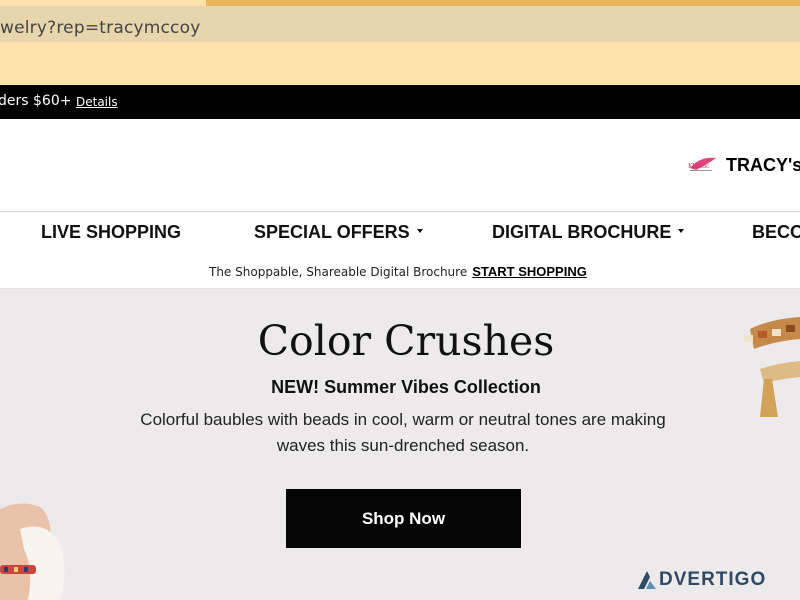 The height and width of the screenshot is (600, 800). Describe the element at coordinates (36, 101) in the screenshot. I see `promo-text: ders $60+` at that location.